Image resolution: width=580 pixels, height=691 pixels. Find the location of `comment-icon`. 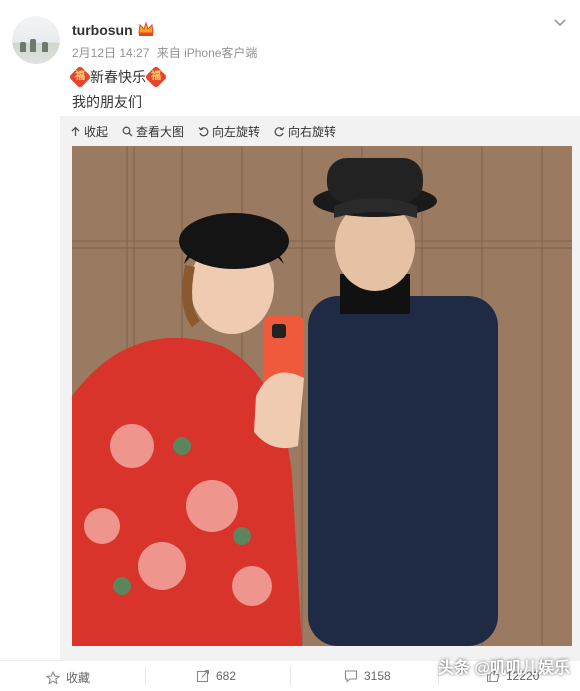

comment-icon is located at coordinates (351, 676).